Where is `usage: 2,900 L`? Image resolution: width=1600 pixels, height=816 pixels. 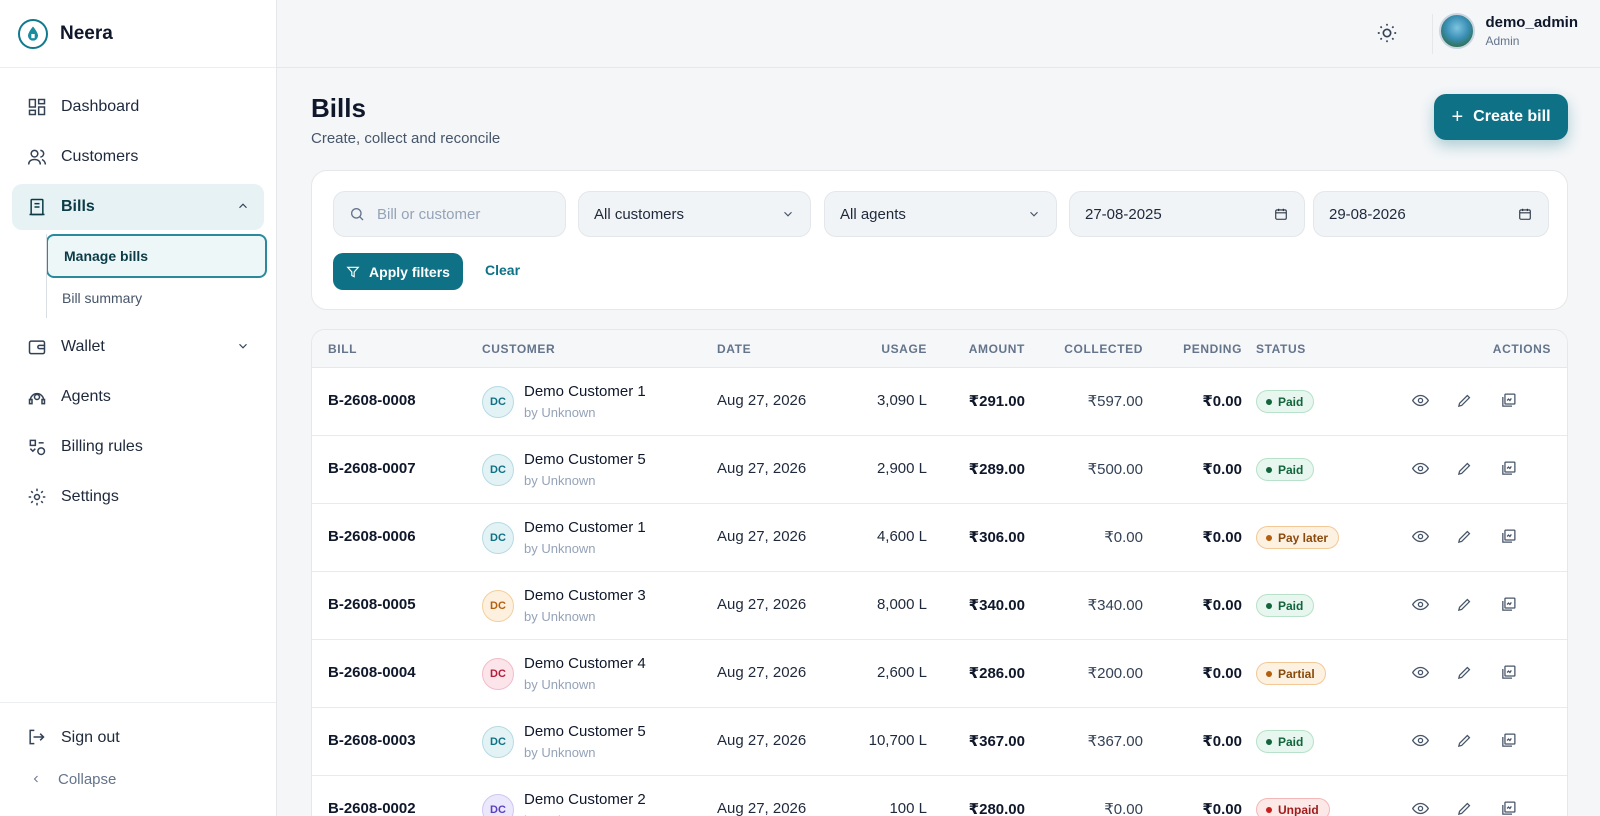 usage: 2,900 L is located at coordinates (901, 468).